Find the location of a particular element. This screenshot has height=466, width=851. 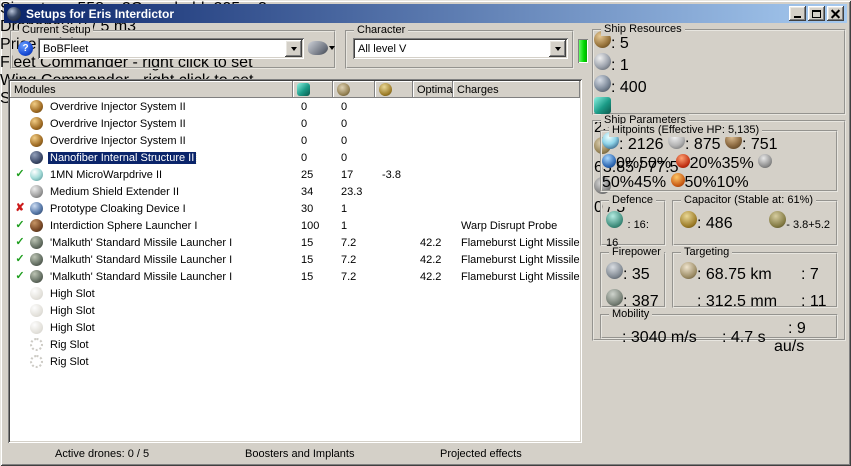

module-pg: 17 is located at coordinates (347, 174).